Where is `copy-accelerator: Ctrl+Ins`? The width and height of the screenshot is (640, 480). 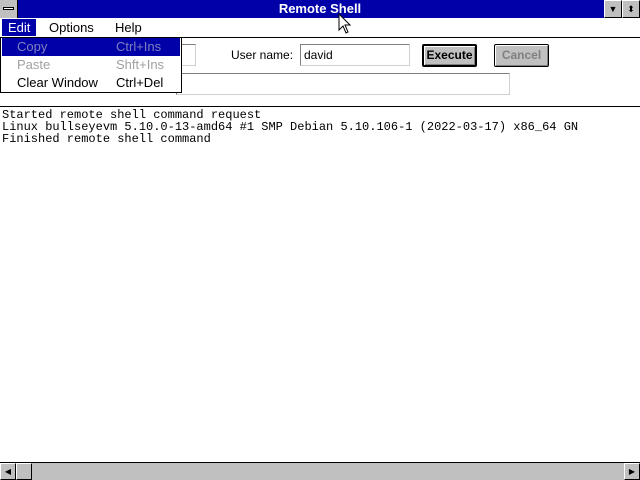 copy-accelerator: Ctrl+Ins is located at coordinates (139, 46).